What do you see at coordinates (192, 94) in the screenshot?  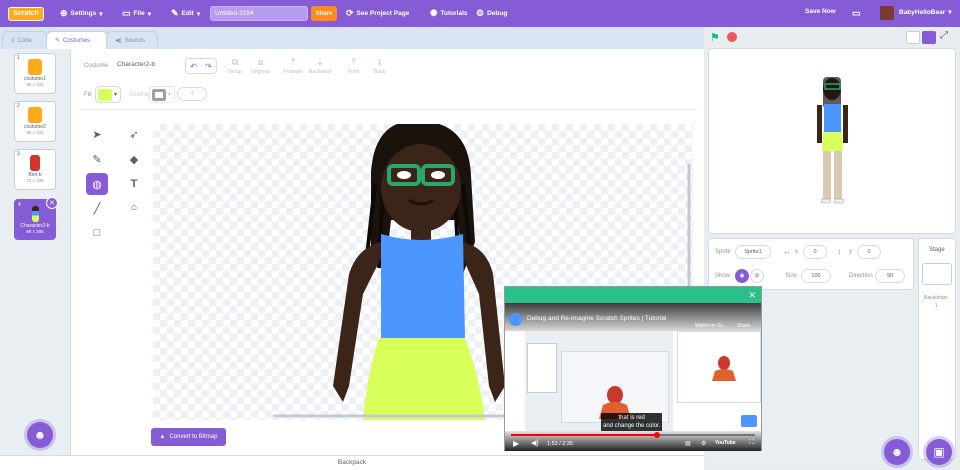 I see `outline-width-input: 4` at bounding box center [192, 94].